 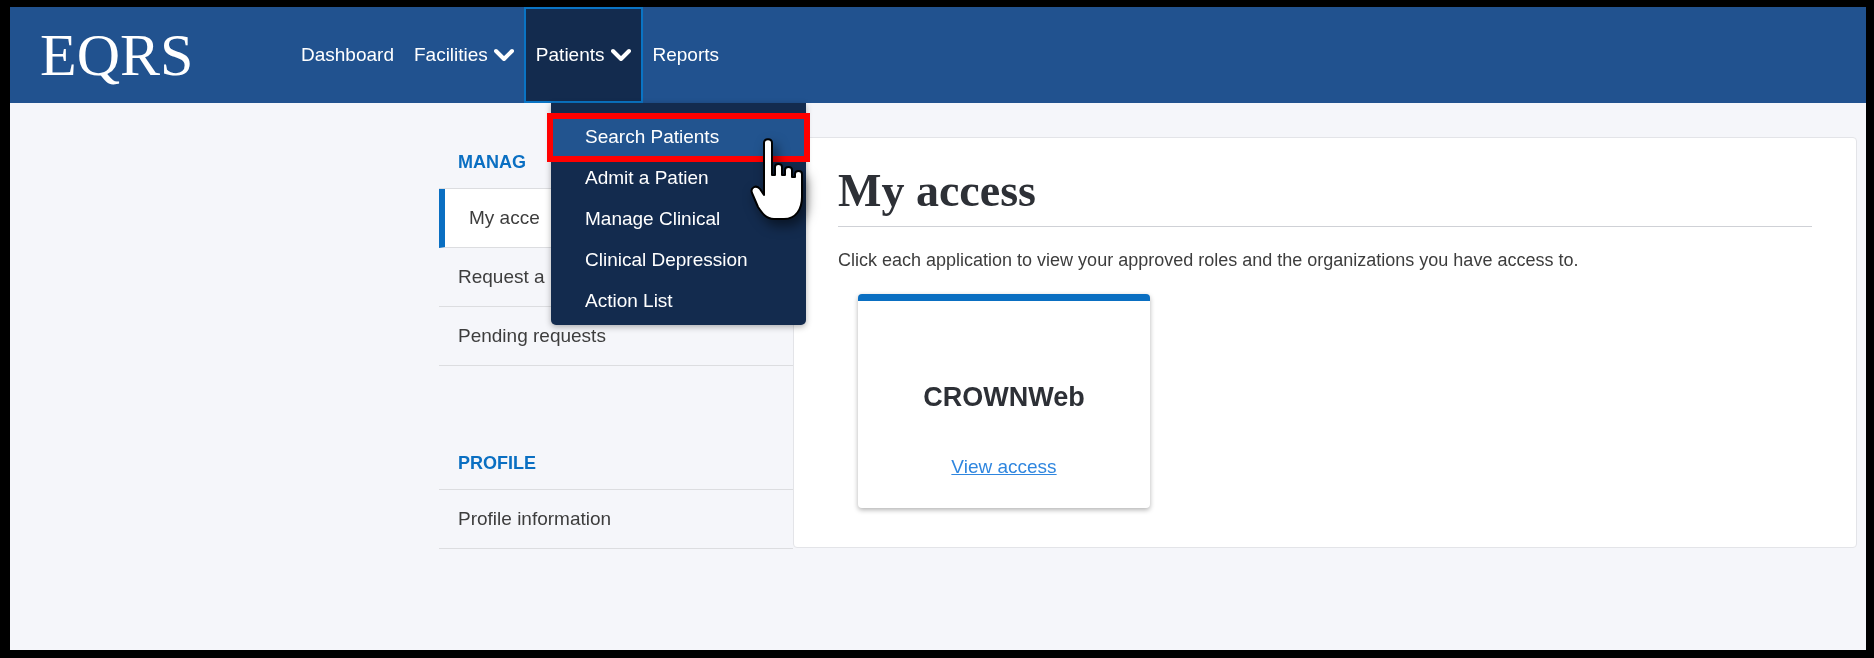 What do you see at coordinates (1209, 260) in the screenshot?
I see `description-text: Click each application to view your approved roles and the organizations you have access to.` at bounding box center [1209, 260].